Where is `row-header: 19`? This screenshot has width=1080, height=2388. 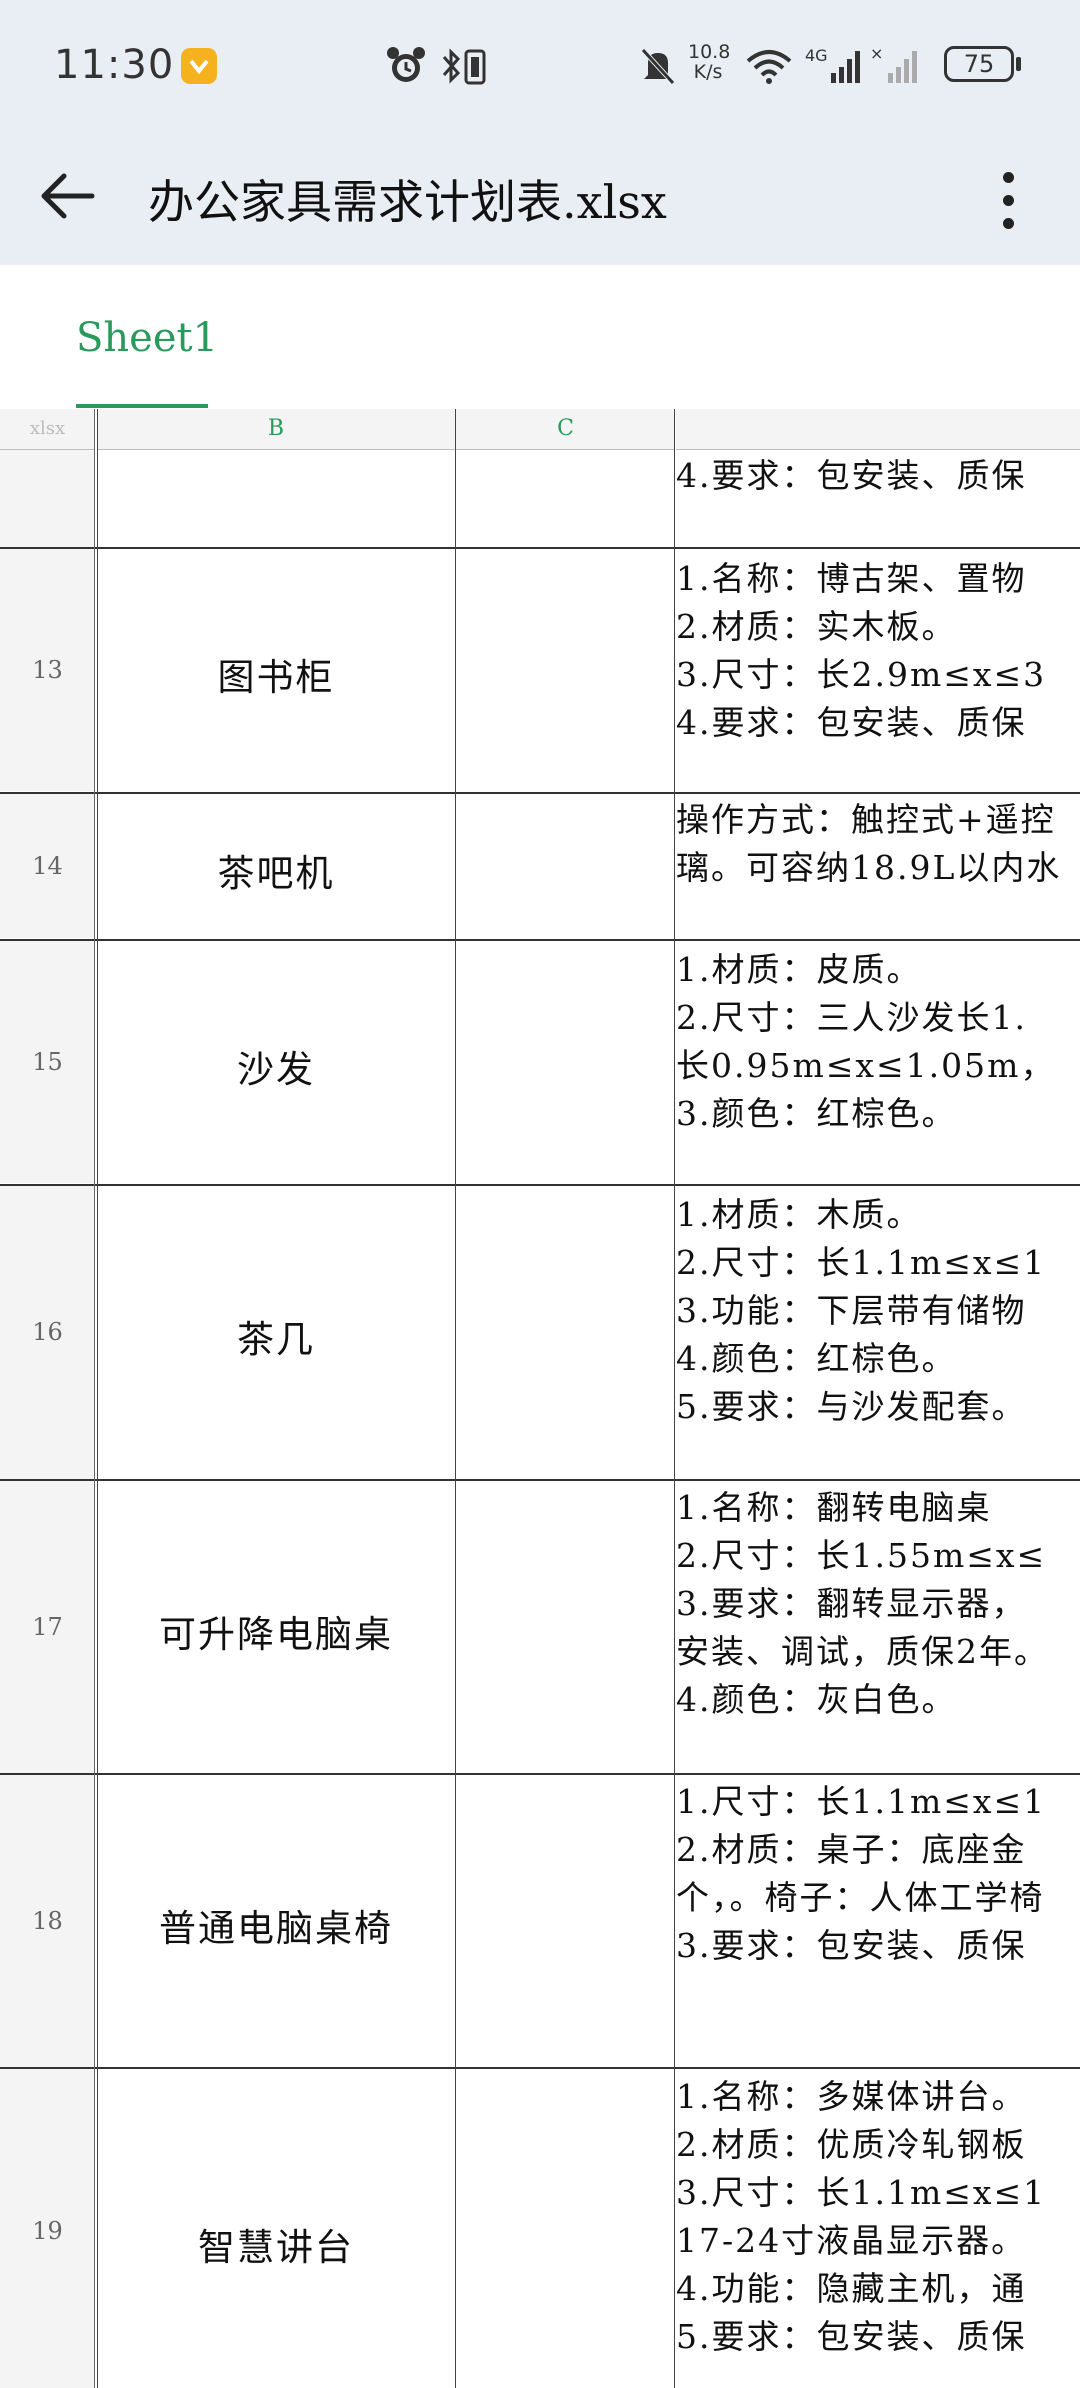 row-header: 19 is located at coordinates (47, 2228).